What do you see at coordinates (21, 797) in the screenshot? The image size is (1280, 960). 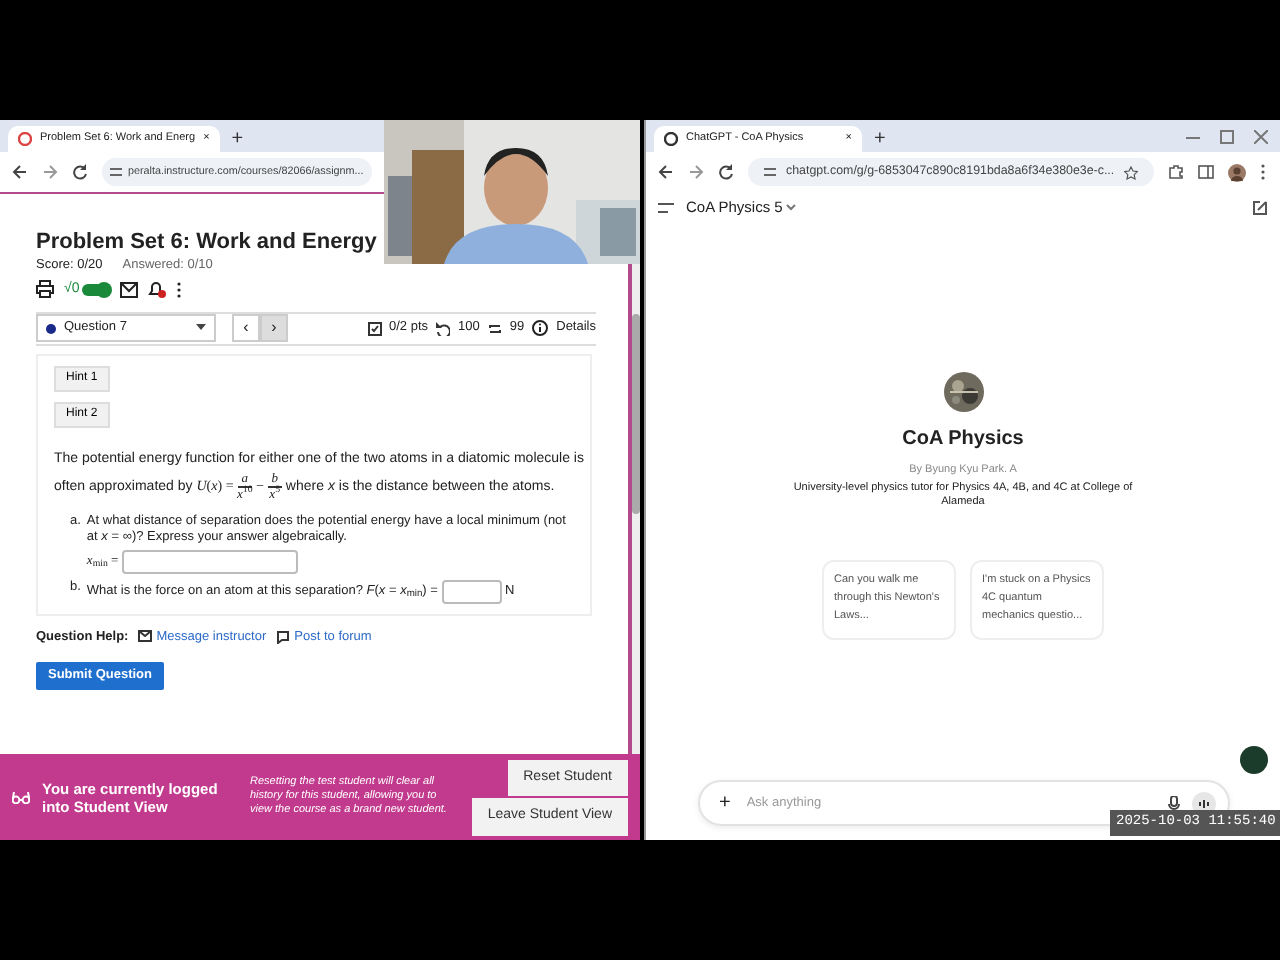 I see `glasses-icon` at bounding box center [21, 797].